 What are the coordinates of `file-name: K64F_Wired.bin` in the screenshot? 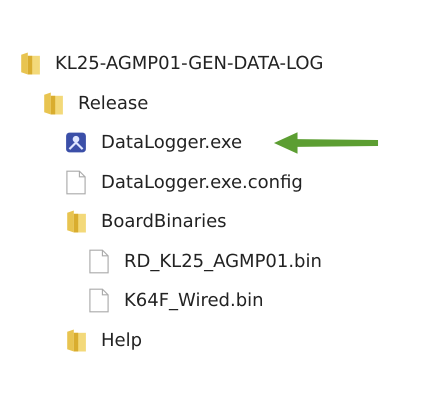 It's located at (194, 301).